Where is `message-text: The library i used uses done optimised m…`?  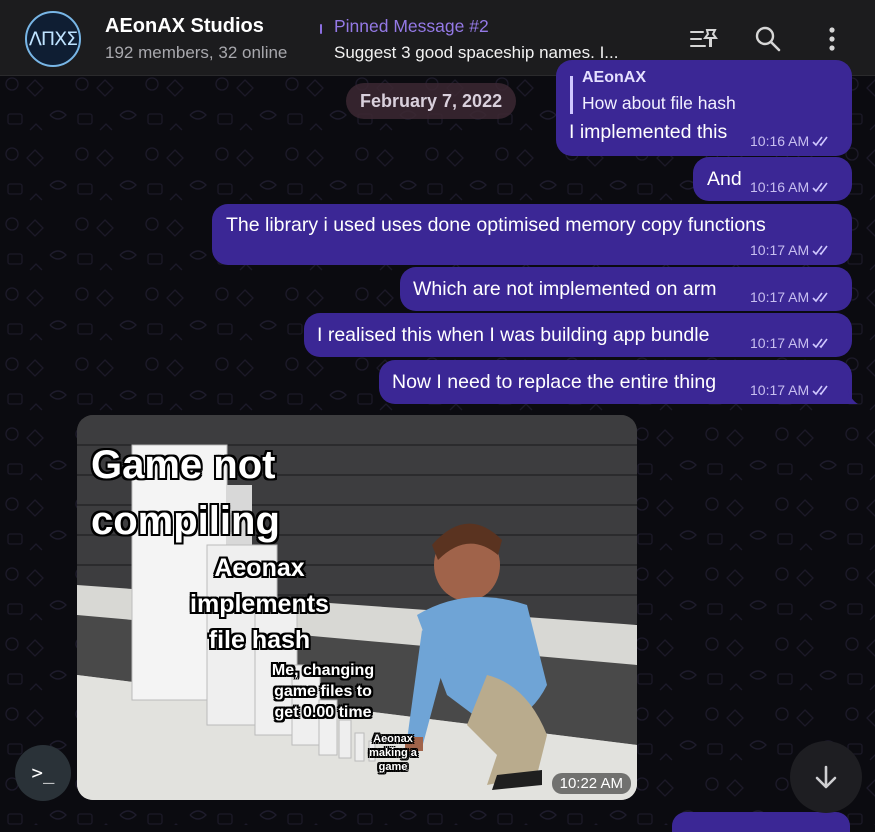 message-text: The library i used uses done optimised m… is located at coordinates (496, 225).